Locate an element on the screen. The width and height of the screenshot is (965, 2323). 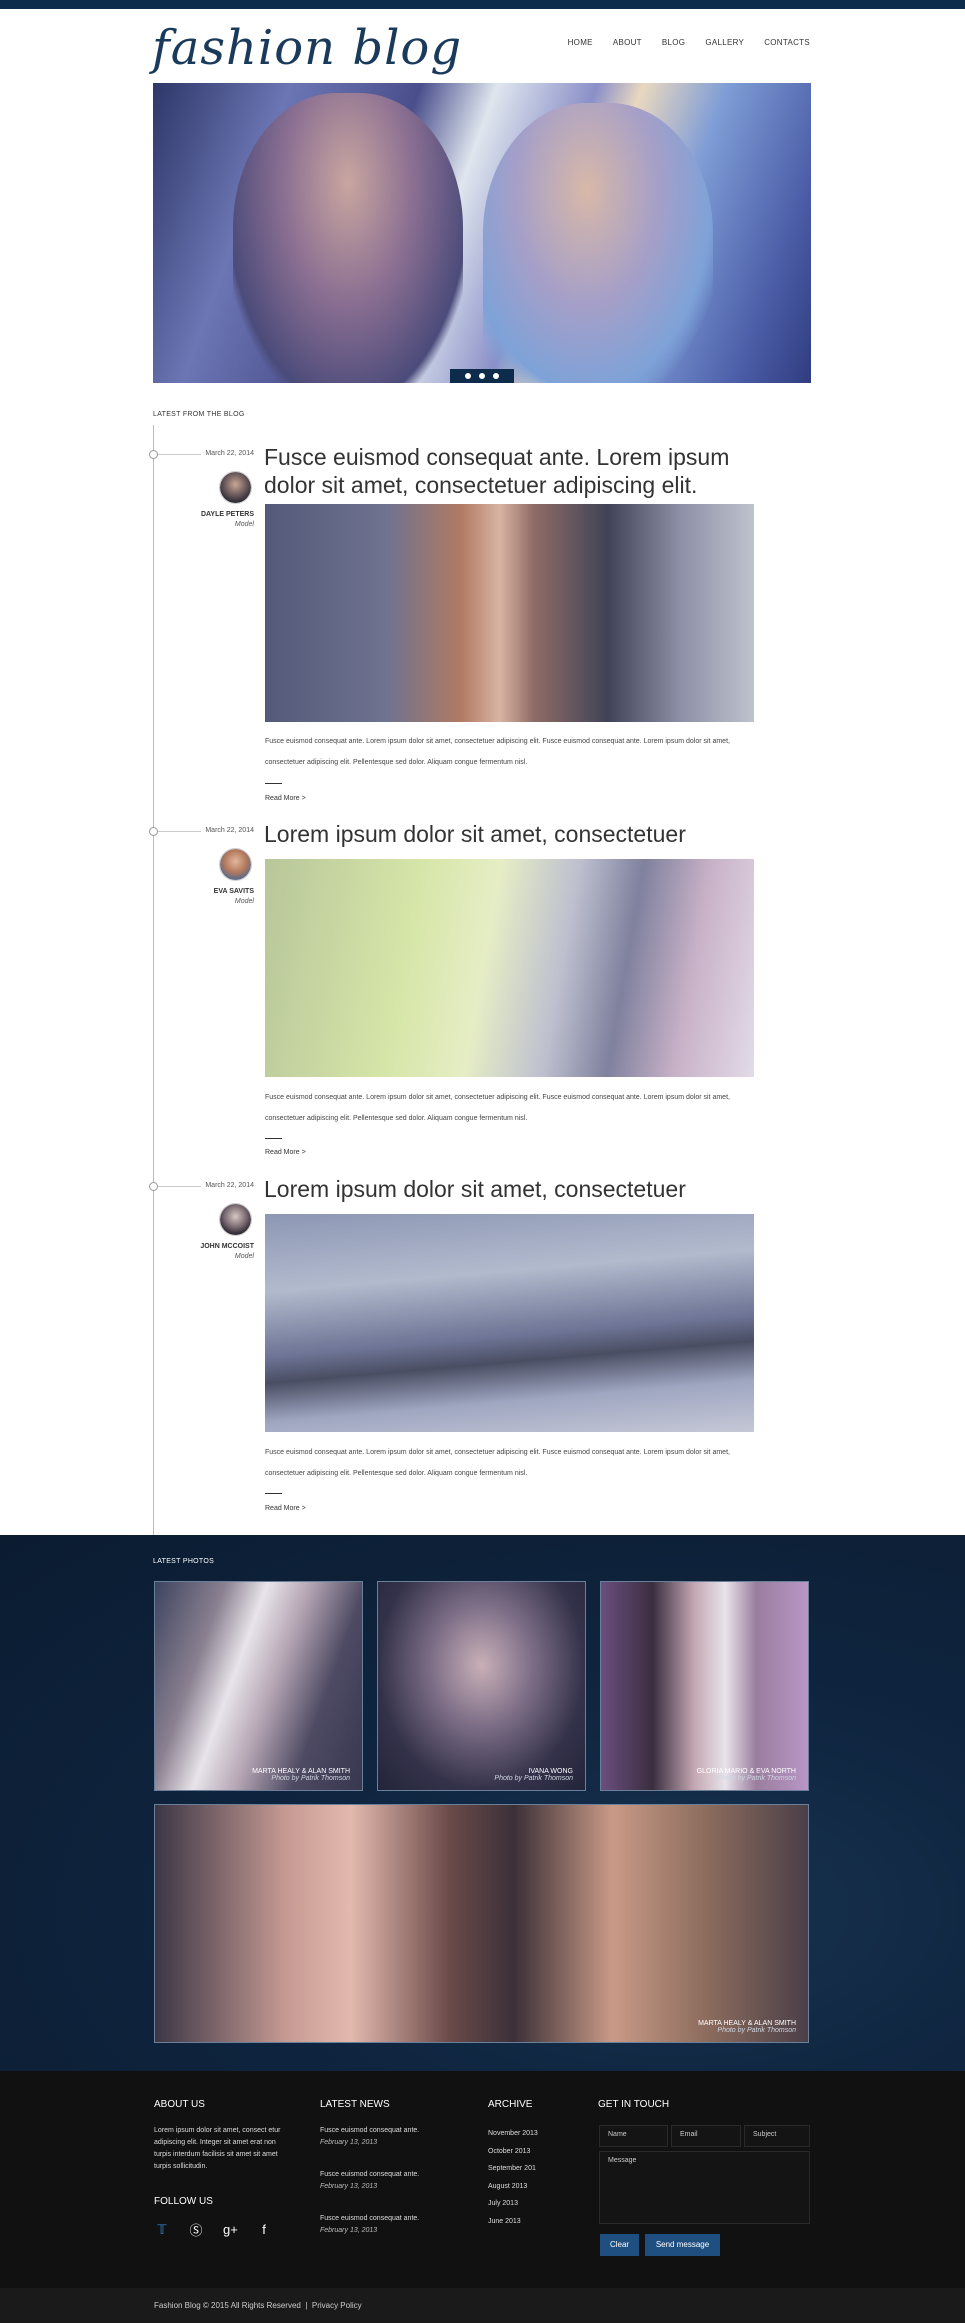
social-links: 𝕋 Ⓢ g+ f is located at coordinates (213, 2229).